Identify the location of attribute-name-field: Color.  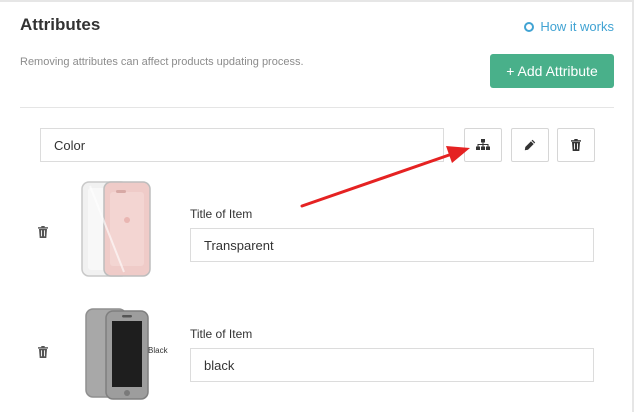
(242, 145).